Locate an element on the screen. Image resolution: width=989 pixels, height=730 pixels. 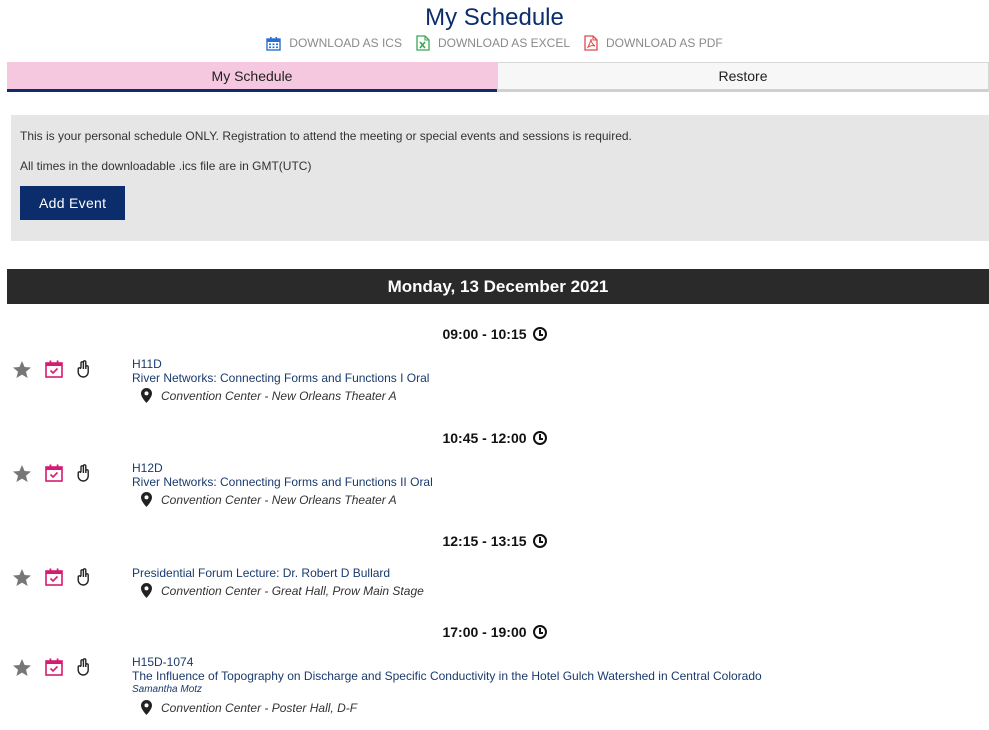
event-code: H15D-1074 is located at coordinates (163, 662).